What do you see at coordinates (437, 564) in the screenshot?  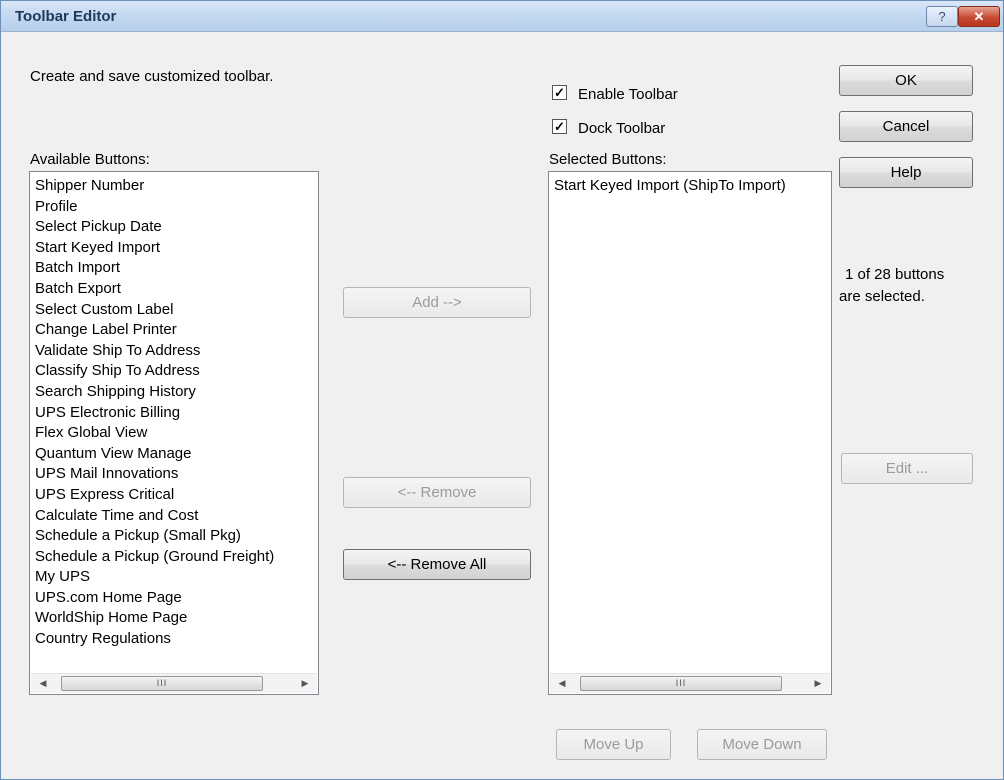 I see `remove-all-button: <-- Remove All` at bounding box center [437, 564].